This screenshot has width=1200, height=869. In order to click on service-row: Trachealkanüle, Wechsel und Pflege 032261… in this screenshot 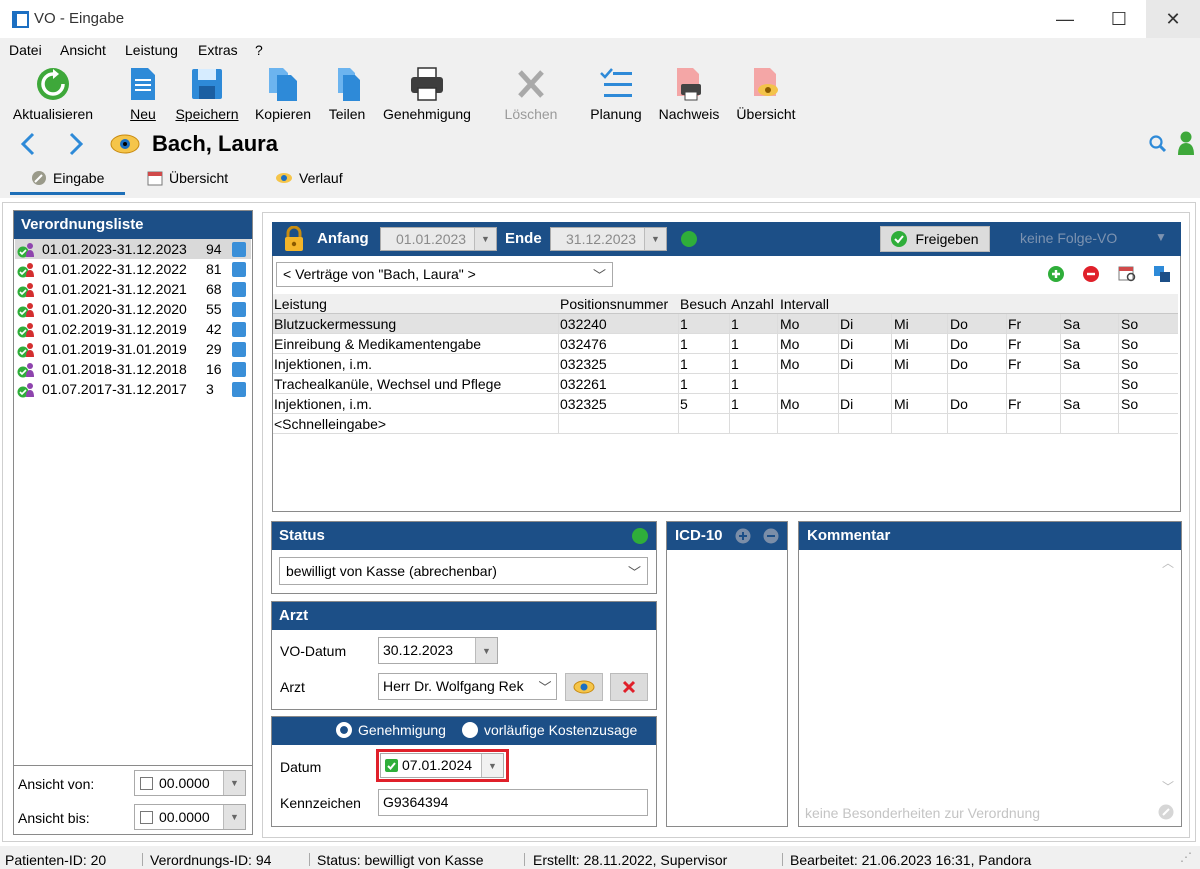, I will do `click(725, 384)`.